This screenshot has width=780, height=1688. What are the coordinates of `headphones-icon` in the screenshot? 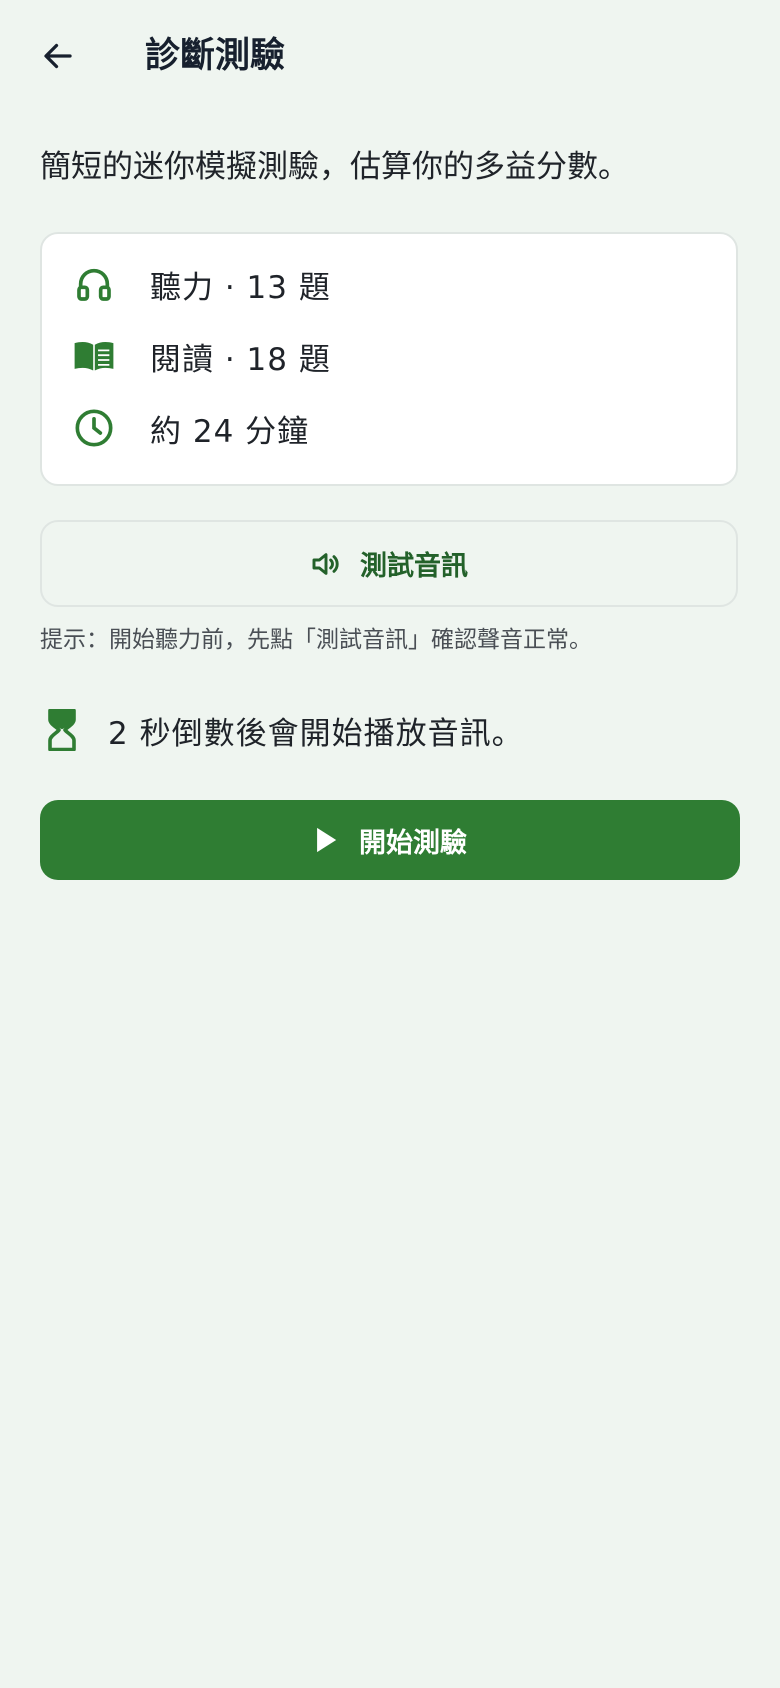 It's located at (94, 284).